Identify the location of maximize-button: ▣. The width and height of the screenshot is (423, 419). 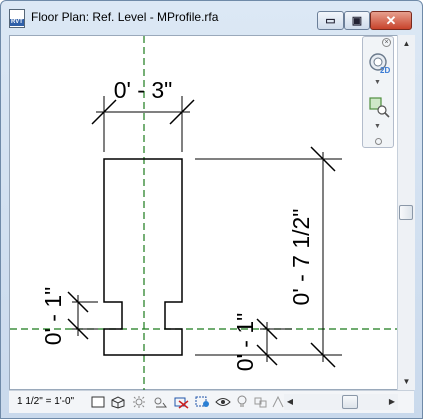
(357, 20).